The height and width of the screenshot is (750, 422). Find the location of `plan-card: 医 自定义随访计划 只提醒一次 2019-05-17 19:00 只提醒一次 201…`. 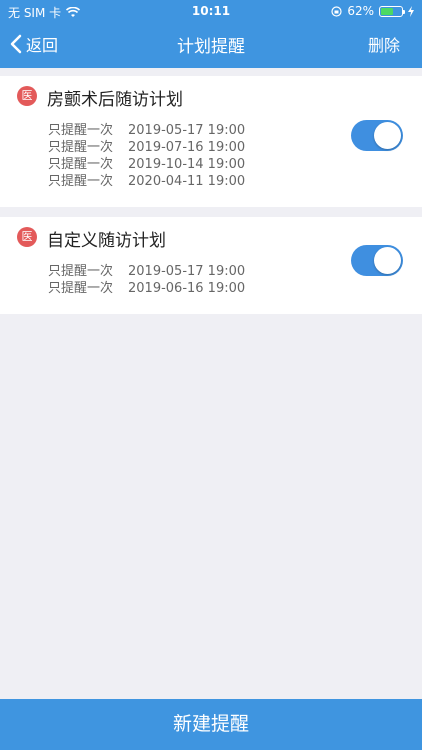

plan-card: 医 自定义随访计划 只提醒一次 2019-05-17 19:00 只提醒一次 201… is located at coordinates (211, 265).